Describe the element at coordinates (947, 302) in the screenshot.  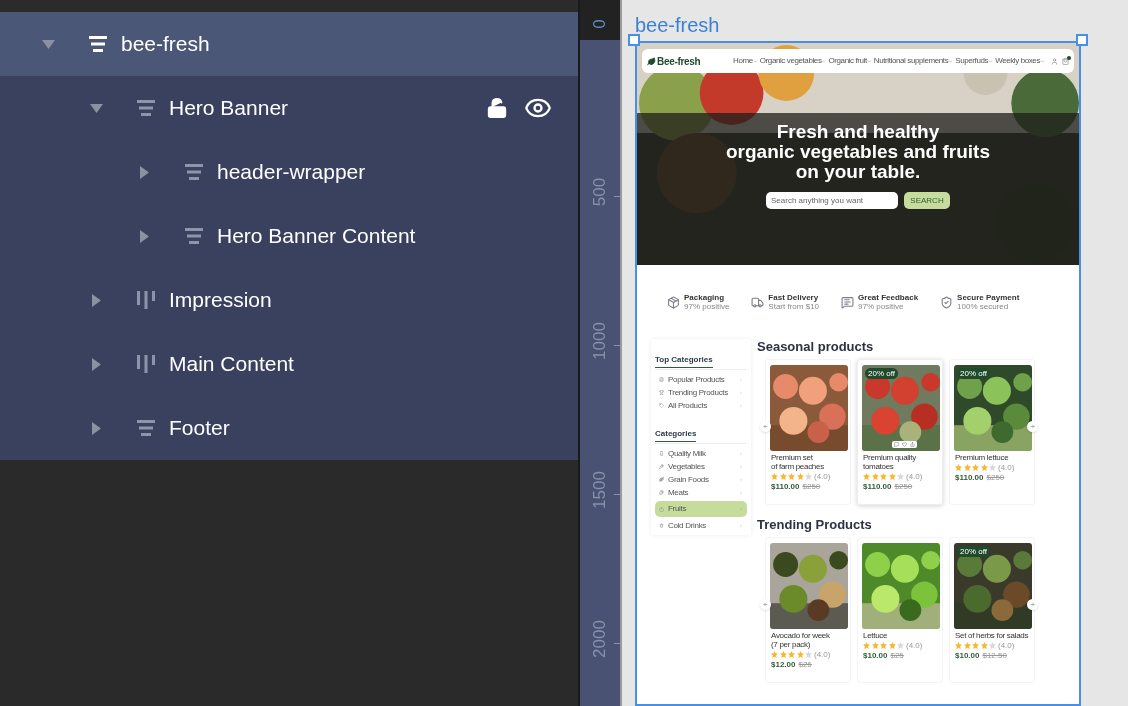
I see `shield-icon` at that location.